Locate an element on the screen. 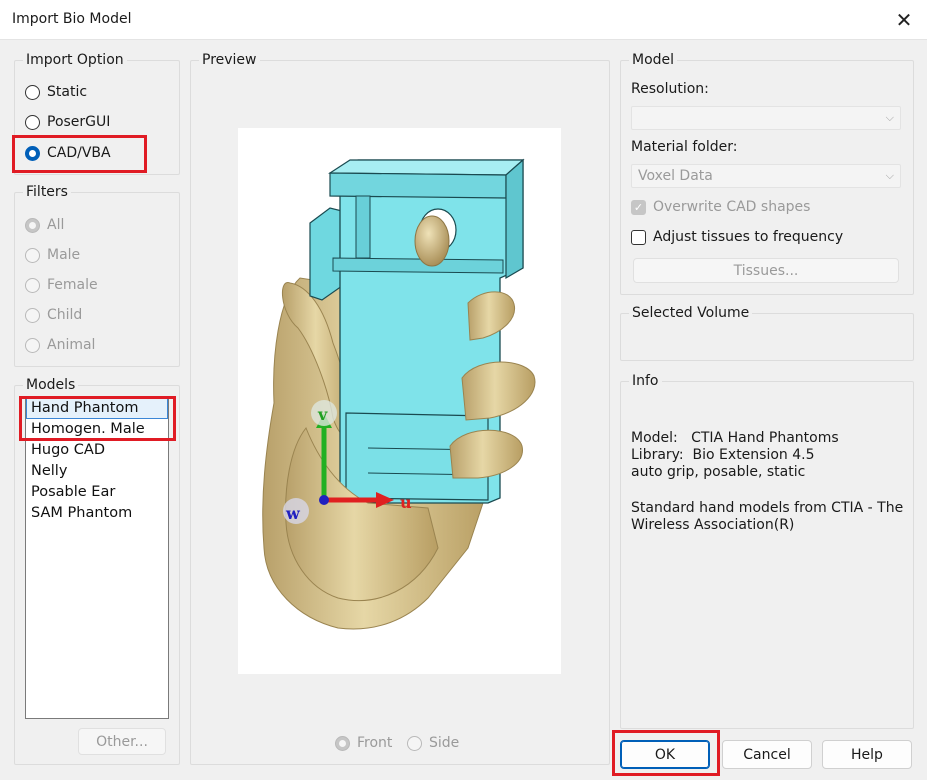  models-title: Models is located at coordinates (51, 385).